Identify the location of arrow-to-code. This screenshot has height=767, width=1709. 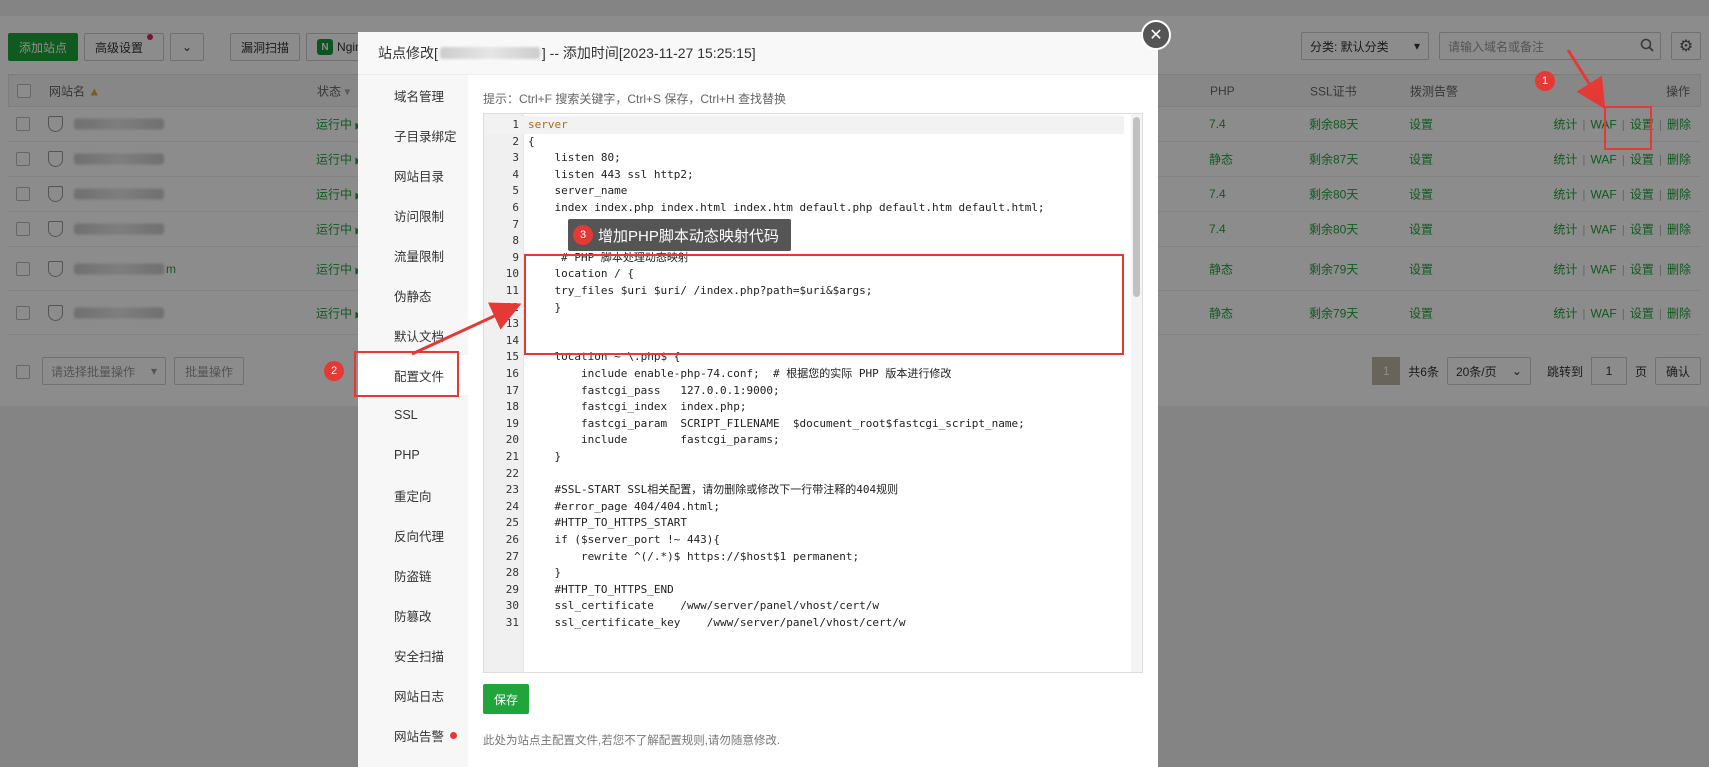
(466, 329).